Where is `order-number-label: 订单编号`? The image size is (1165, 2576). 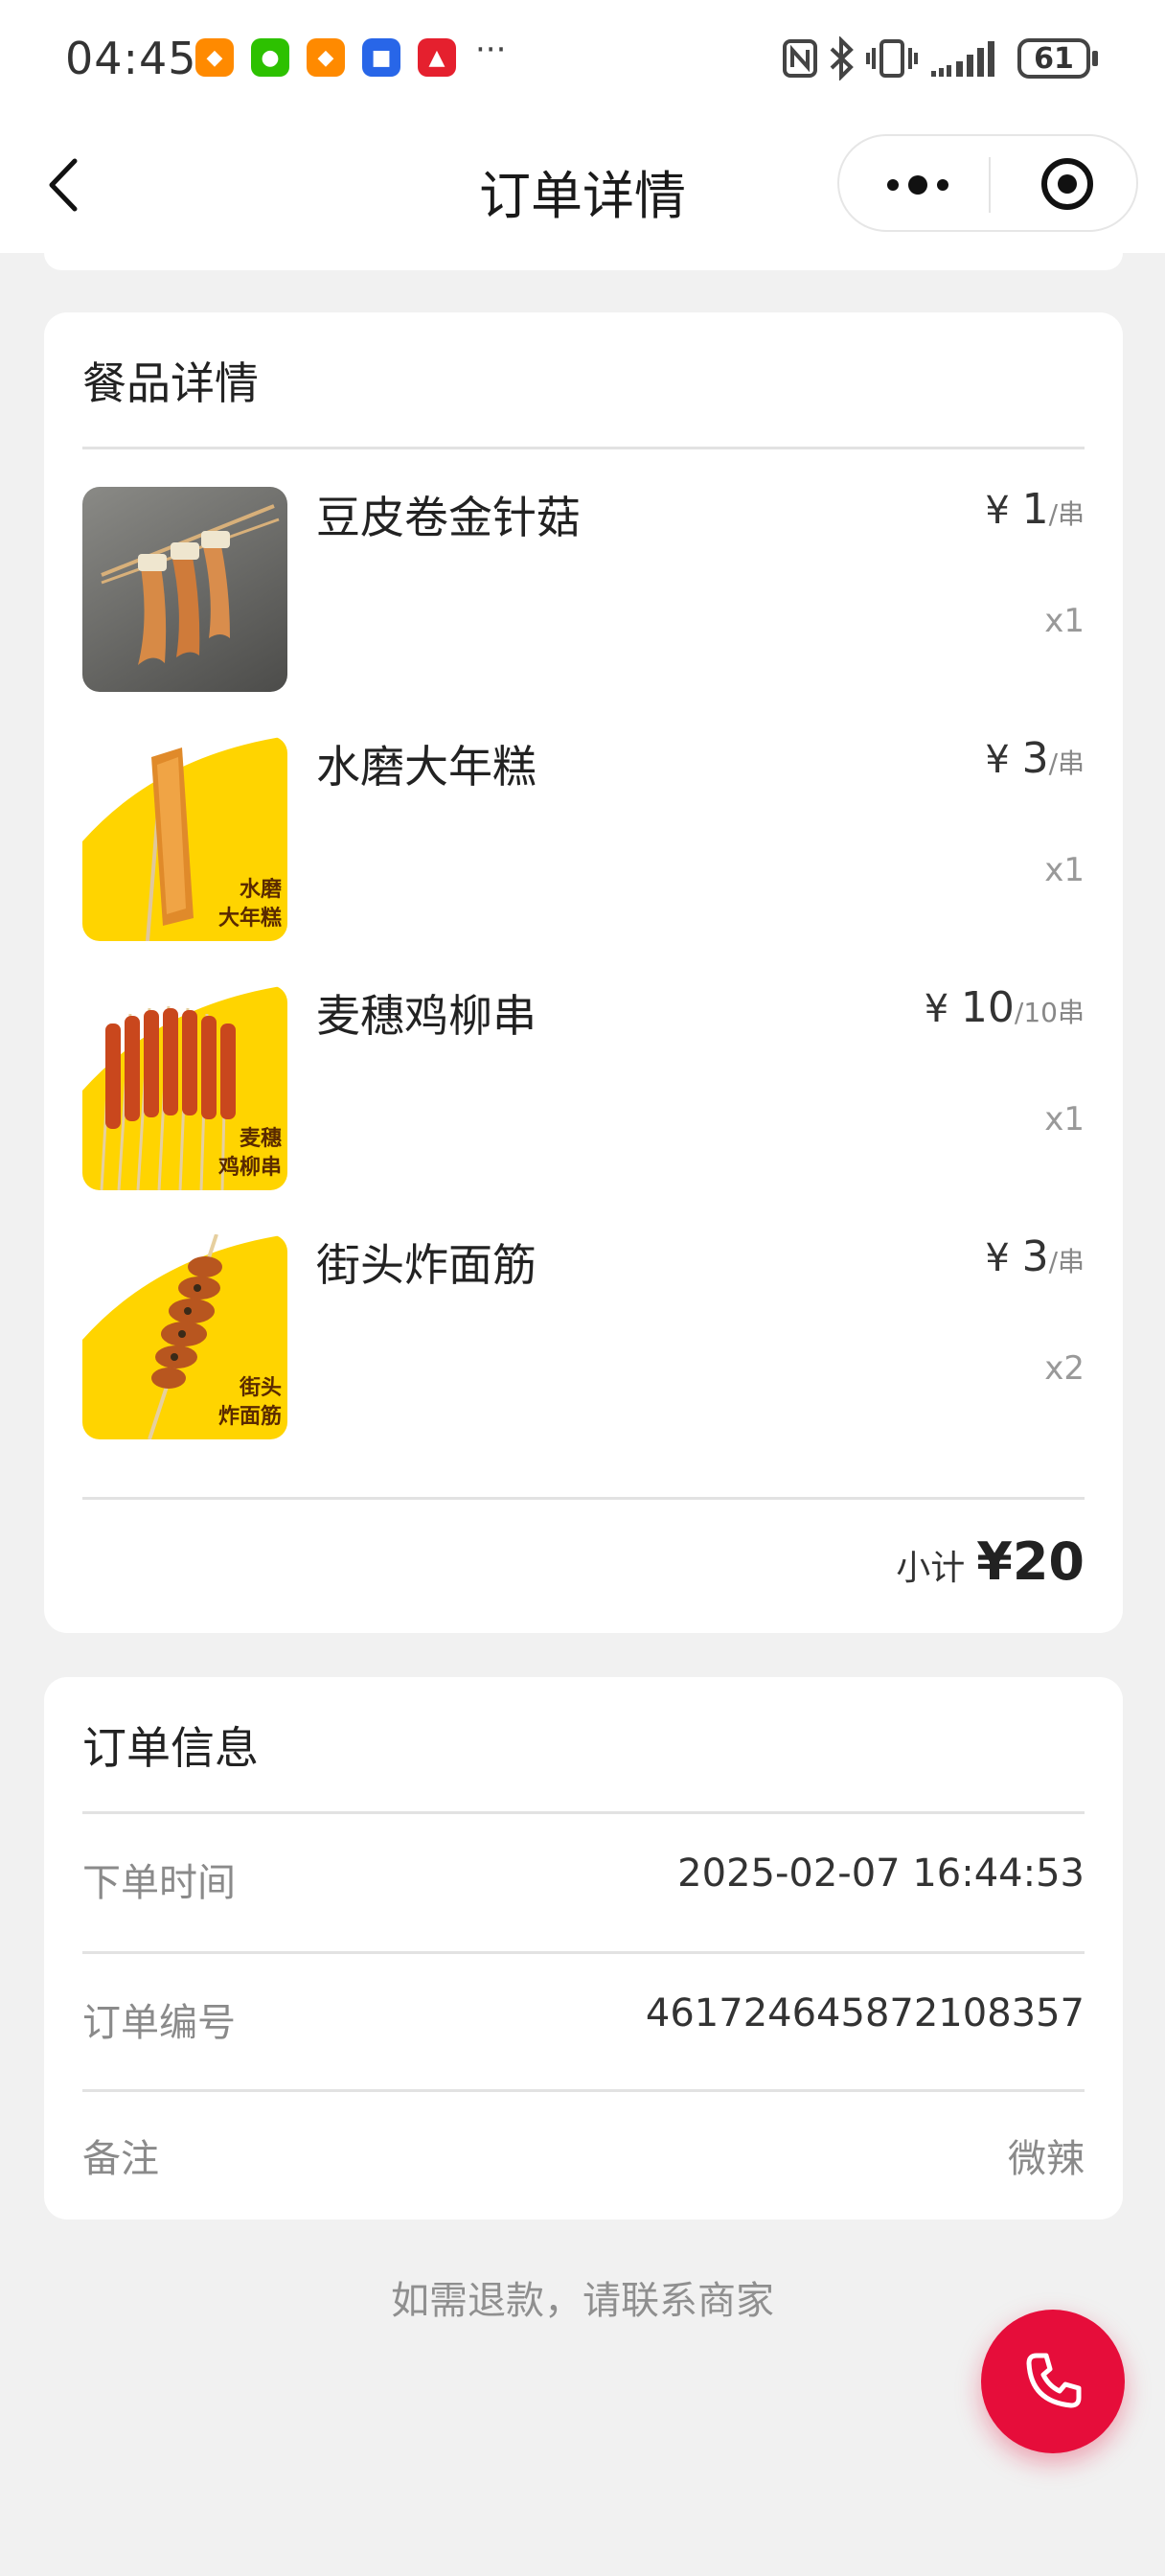 order-number-label: 订单编号 is located at coordinates (159, 2023).